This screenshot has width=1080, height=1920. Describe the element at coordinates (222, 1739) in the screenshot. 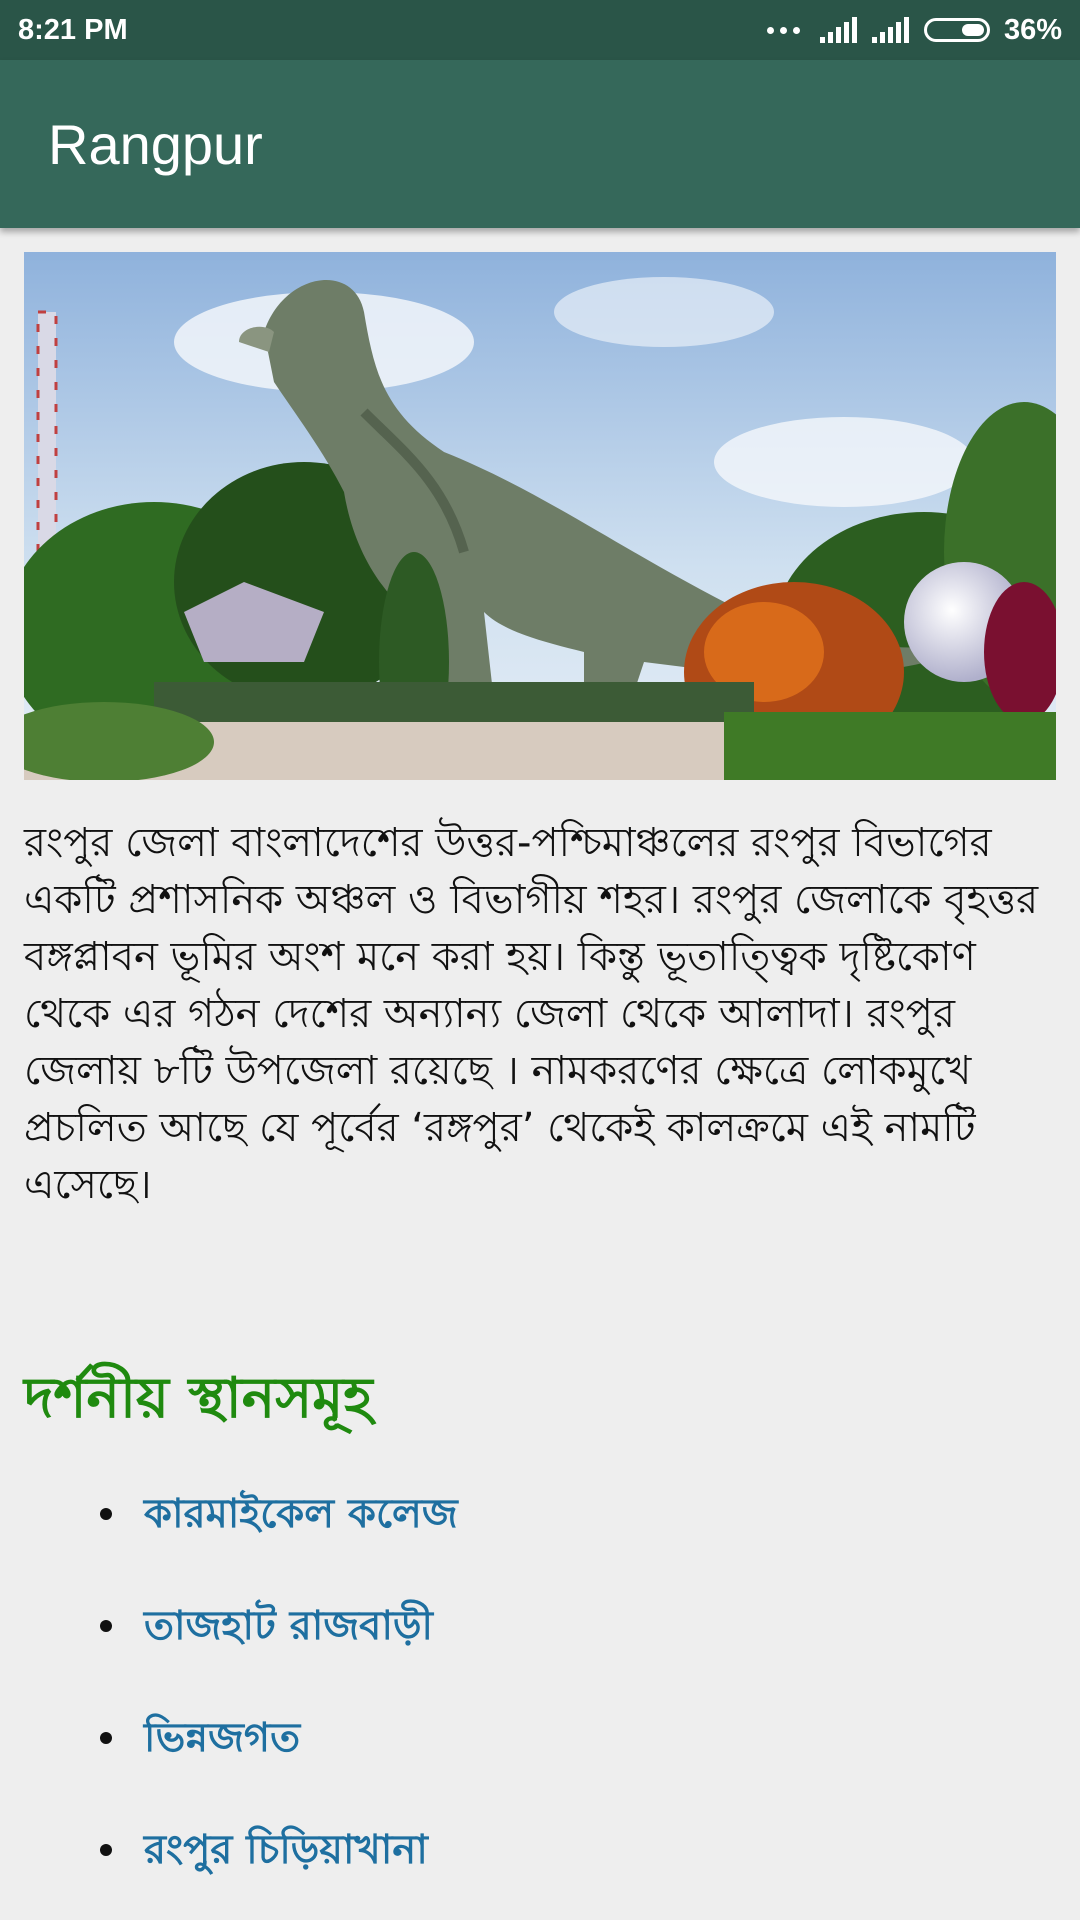

I see `place-link-vinnojogot: ভিন্নজগত` at that location.